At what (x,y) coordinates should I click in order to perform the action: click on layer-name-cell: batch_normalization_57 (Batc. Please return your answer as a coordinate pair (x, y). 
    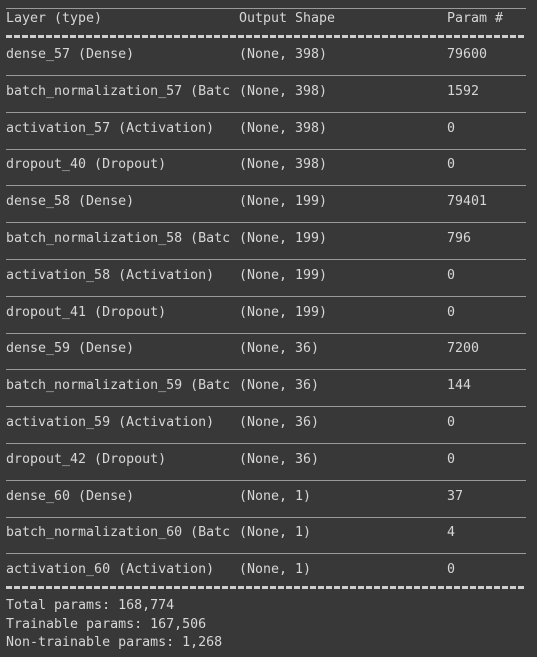
    Looking at the image, I should click on (118, 91).